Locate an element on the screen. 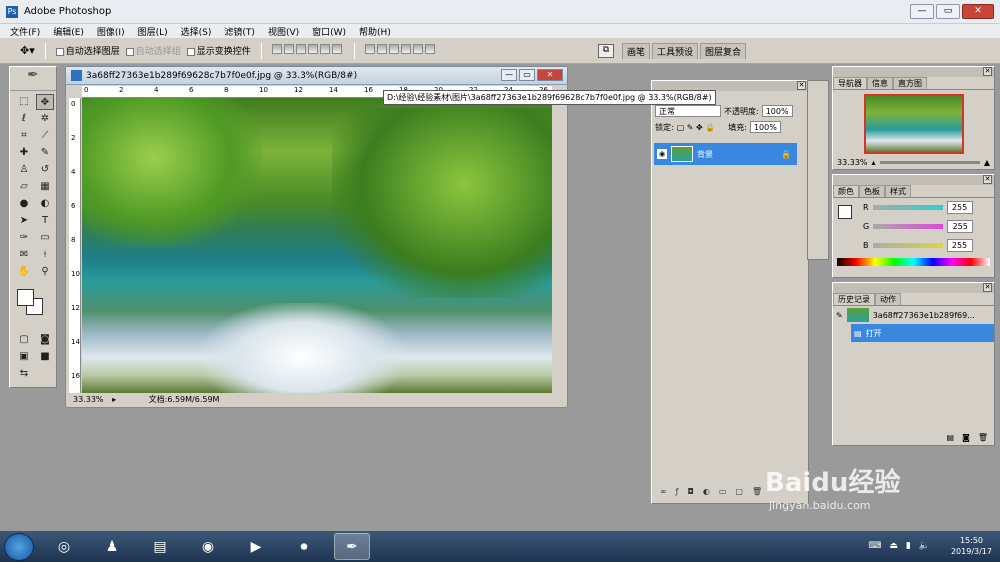  menu-help: 帮助(H) is located at coordinates (375, 31).